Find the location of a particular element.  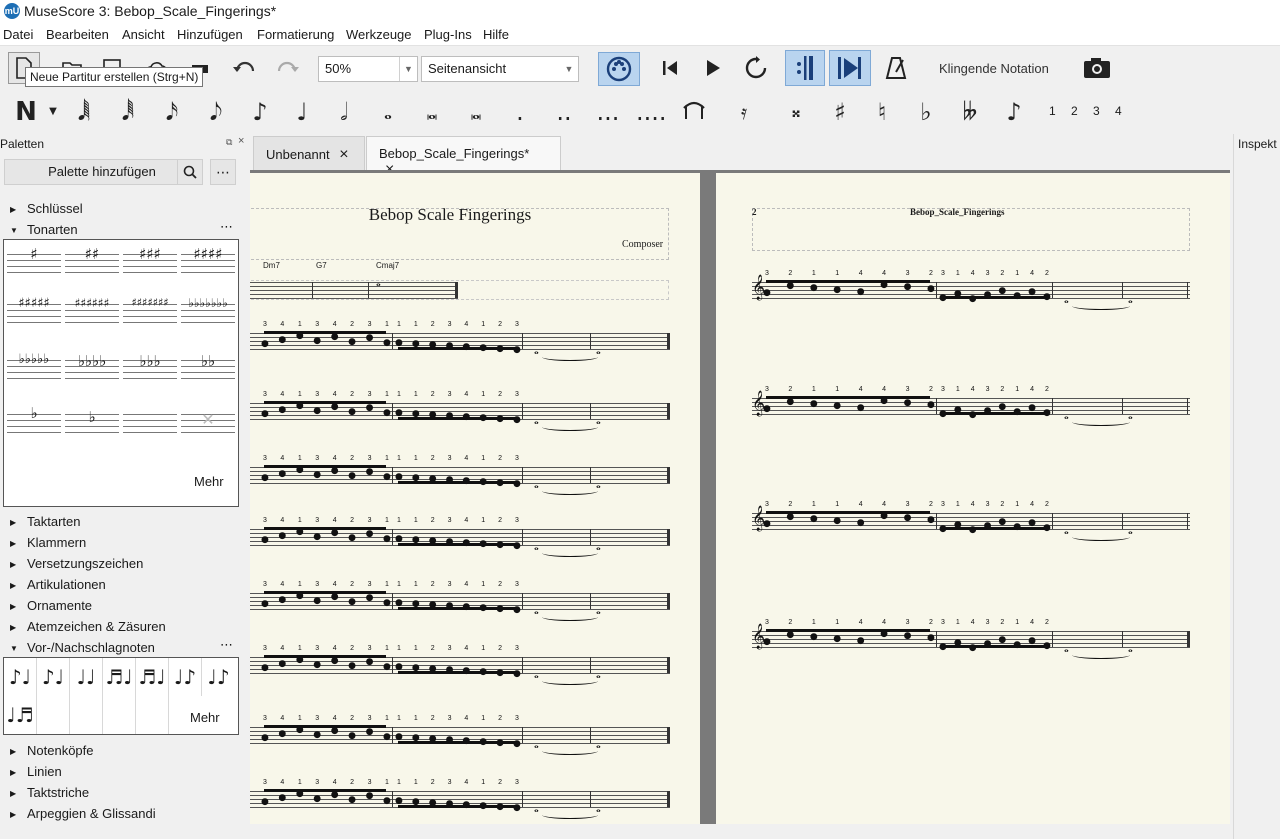

note-whole-button: 𝅝 is located at coordinates (388, 112).